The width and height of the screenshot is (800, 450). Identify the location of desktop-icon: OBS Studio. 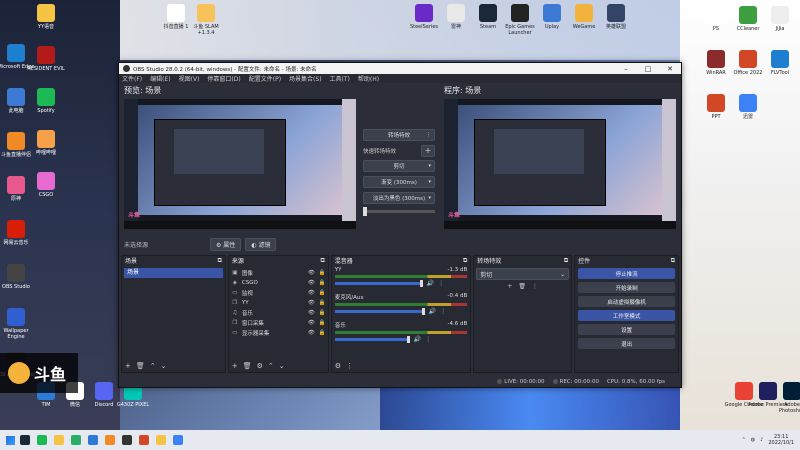
(18, 277).